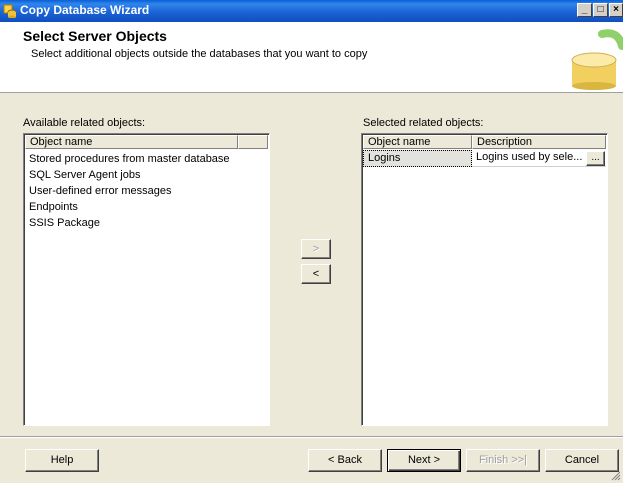 This screenshot has width=623, height=483. I want to click on available-objects-label: Available related objects:, so click(84, 123).